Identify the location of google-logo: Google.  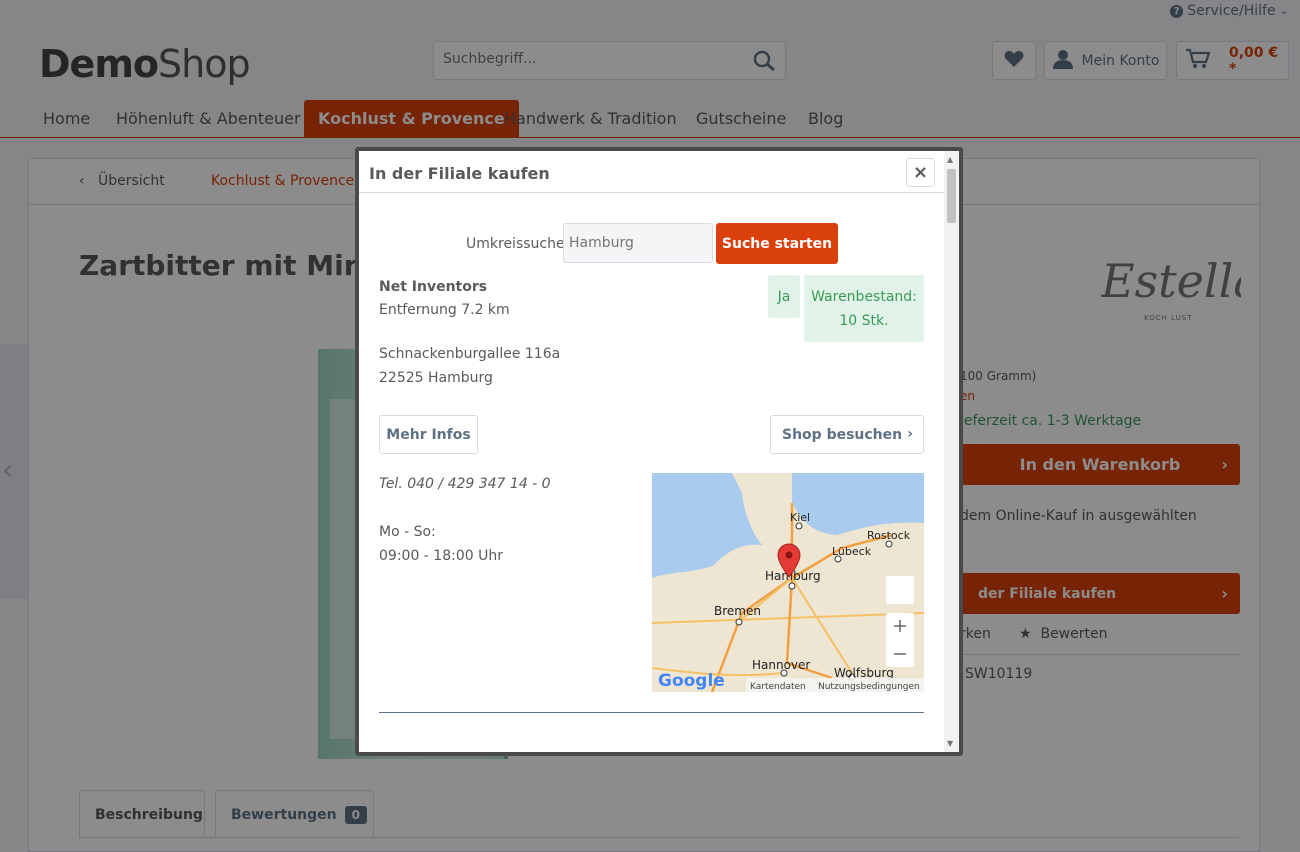
(691, 681).